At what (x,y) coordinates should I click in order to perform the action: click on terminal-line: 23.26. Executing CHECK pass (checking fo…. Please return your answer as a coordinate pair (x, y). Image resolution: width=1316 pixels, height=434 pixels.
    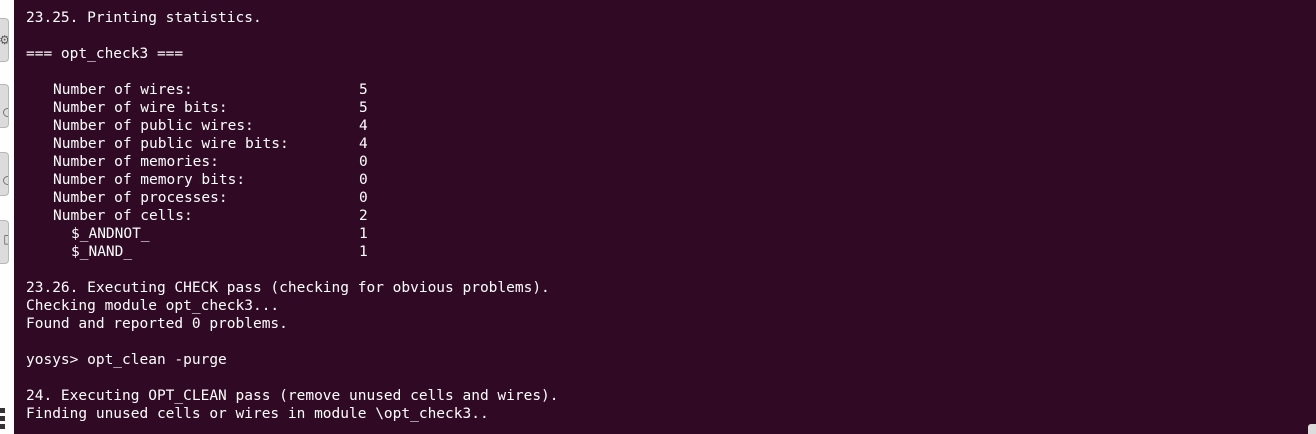
    Looking at the image, I should click on (288, 288).